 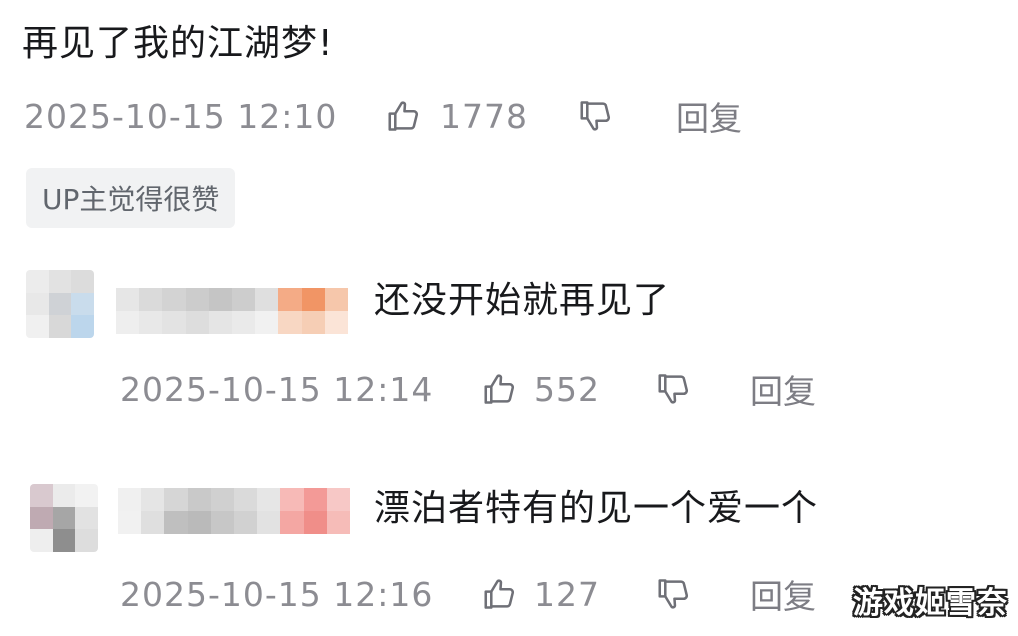 What do you see at coordinates (522, 300) in the screenshot?
I see `reply-text: 还没开始就再见了` at bounding box center [522, 300].